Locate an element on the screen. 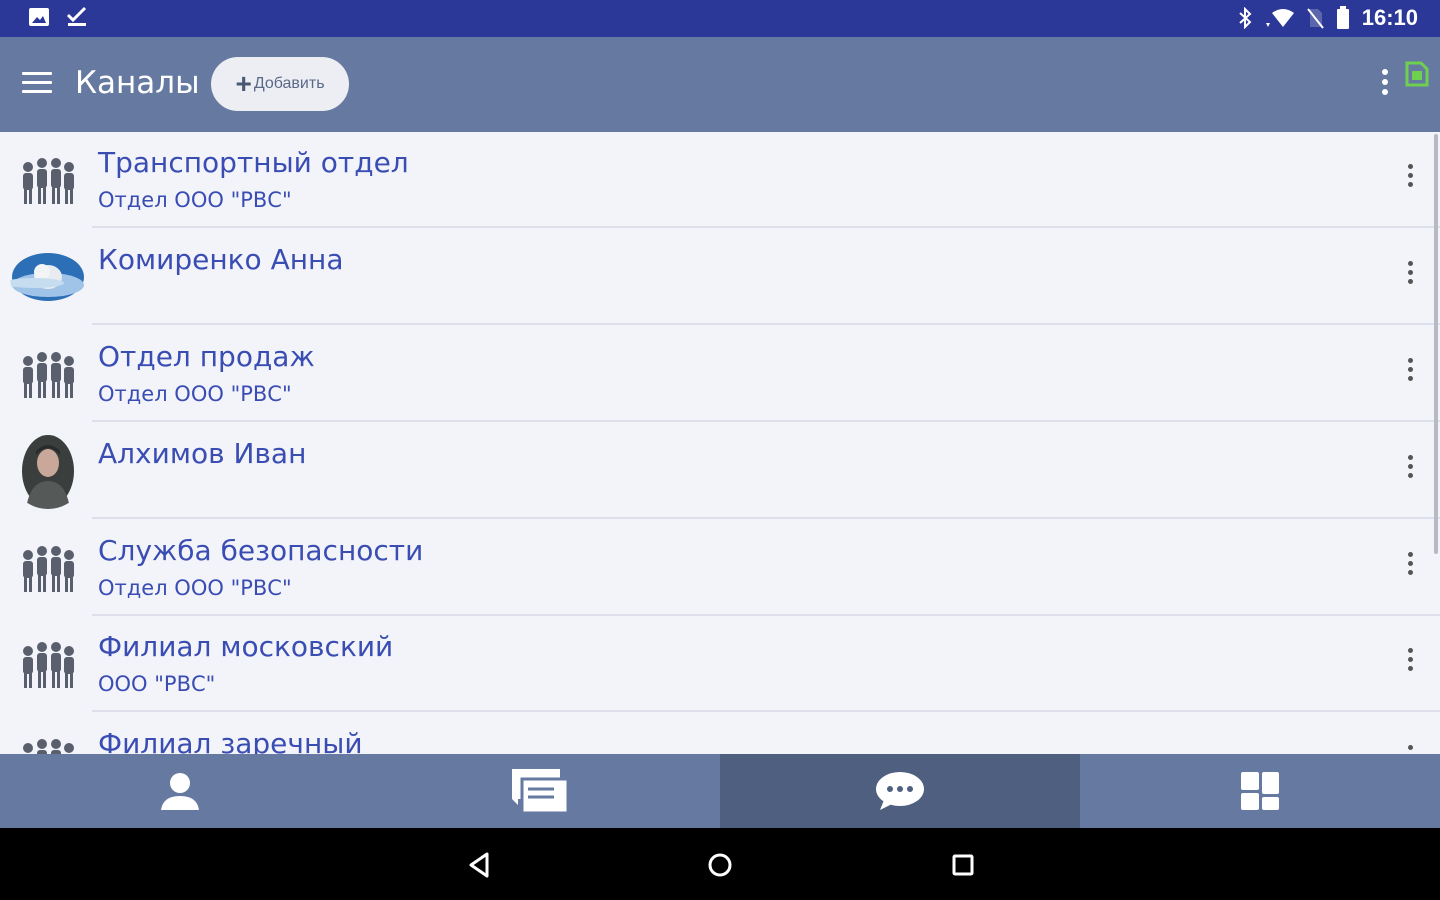 This screenshot has width=1440, height=900. channel-title: Филиал заречный is located at coordinates (230, 740).